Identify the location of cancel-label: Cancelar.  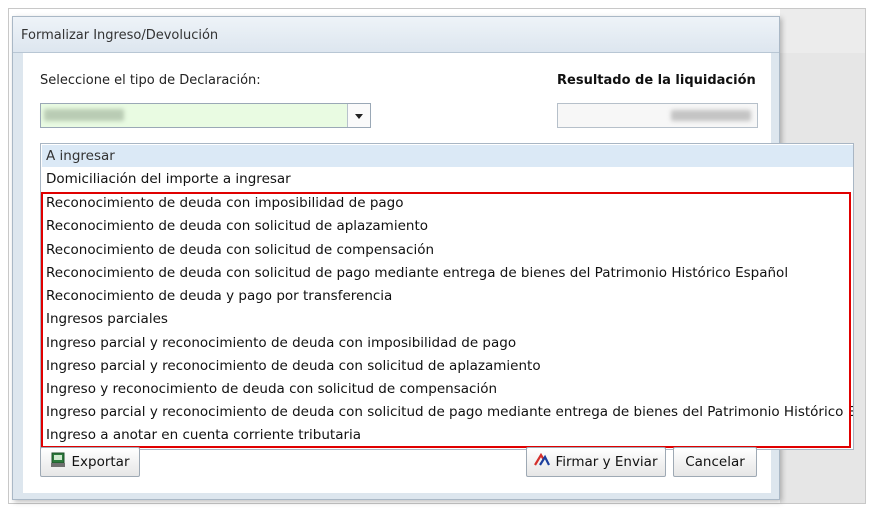
(715, 462).